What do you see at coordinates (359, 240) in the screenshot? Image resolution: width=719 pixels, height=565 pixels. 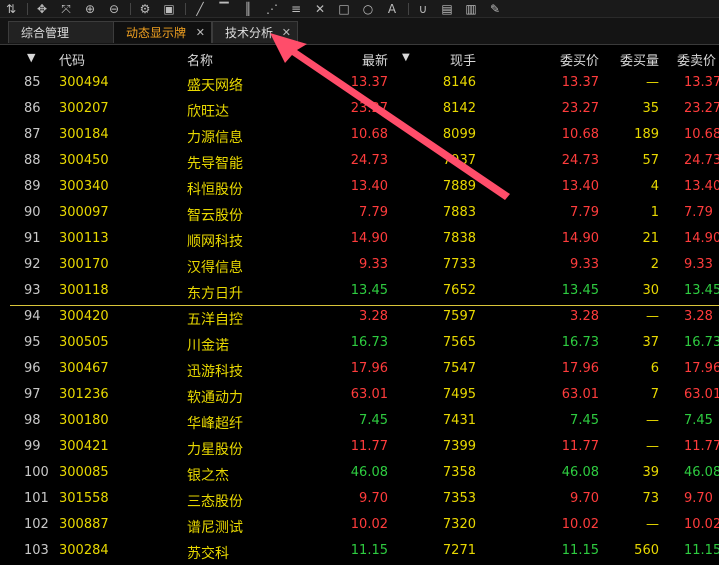 I see `table-row: 91 300113 顺网科技 14.90 7838 14.90 21 14.90` at bounding box center [359, 240].